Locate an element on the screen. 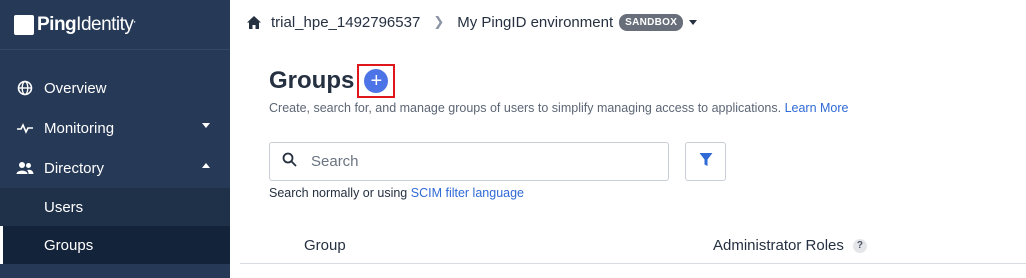 This screenshot has width=1026, height=278. sidebar-item-directory: Directory is located at coordinates (115, 168).